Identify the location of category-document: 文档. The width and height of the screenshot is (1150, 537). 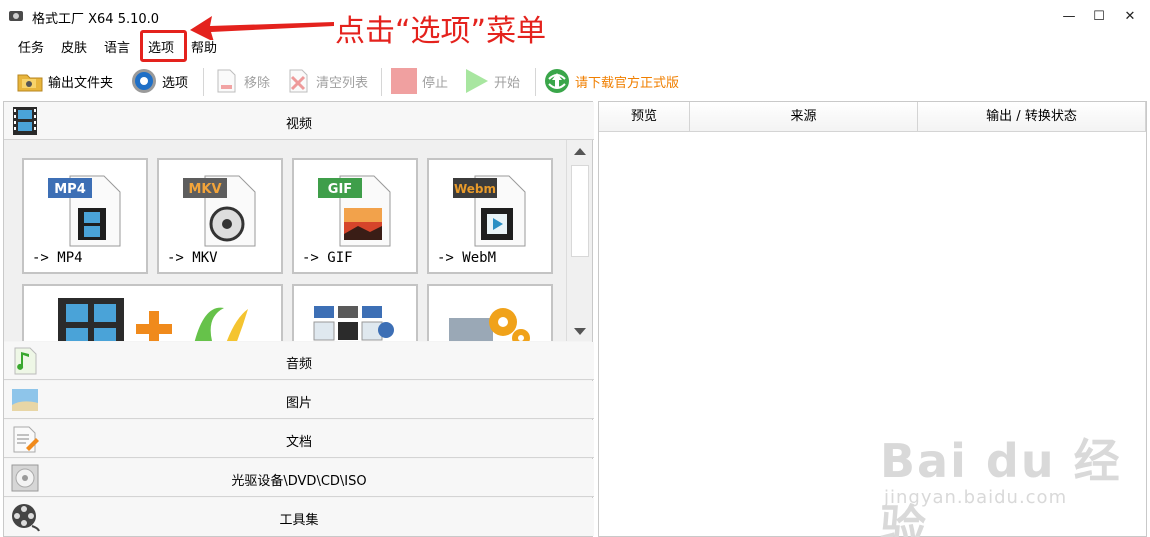
(299, 439).